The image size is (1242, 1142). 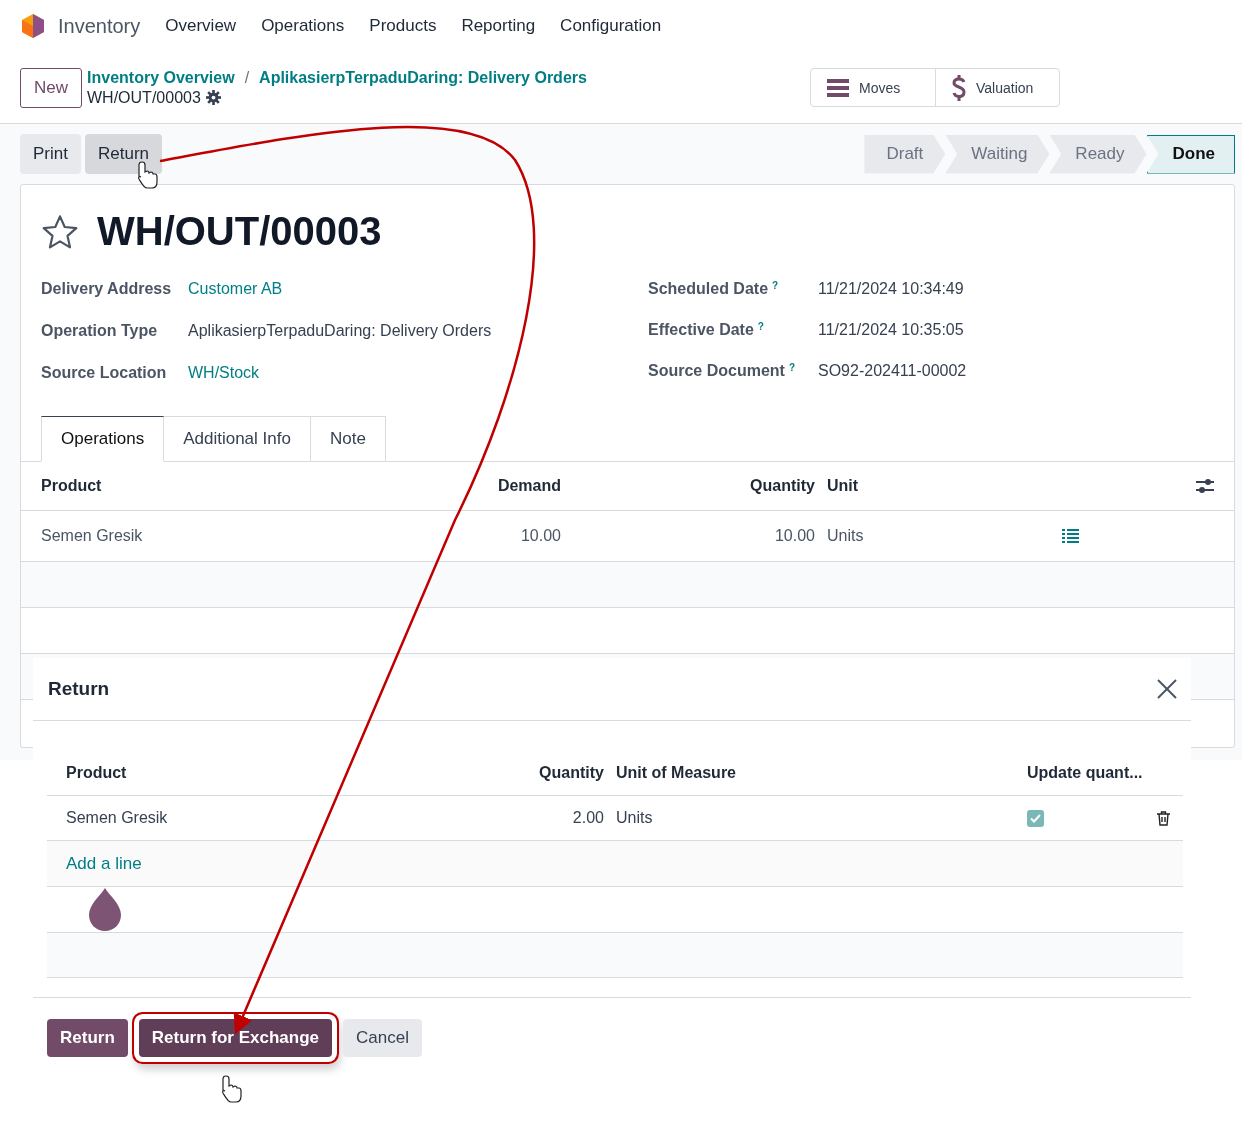 What do you see at coordinates (838, 87) in the screenshot?
I see `menu-icon` at bounding box center [838, 87].